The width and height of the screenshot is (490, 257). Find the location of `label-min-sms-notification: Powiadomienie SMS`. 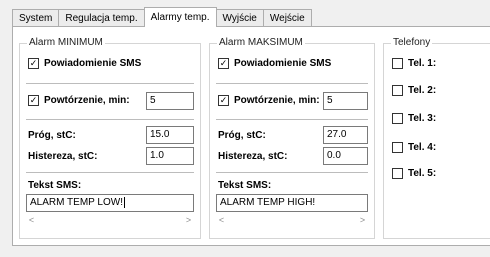

label-min-sms-notification: Powiadomienie SMS is located at coordinates (93, 63).